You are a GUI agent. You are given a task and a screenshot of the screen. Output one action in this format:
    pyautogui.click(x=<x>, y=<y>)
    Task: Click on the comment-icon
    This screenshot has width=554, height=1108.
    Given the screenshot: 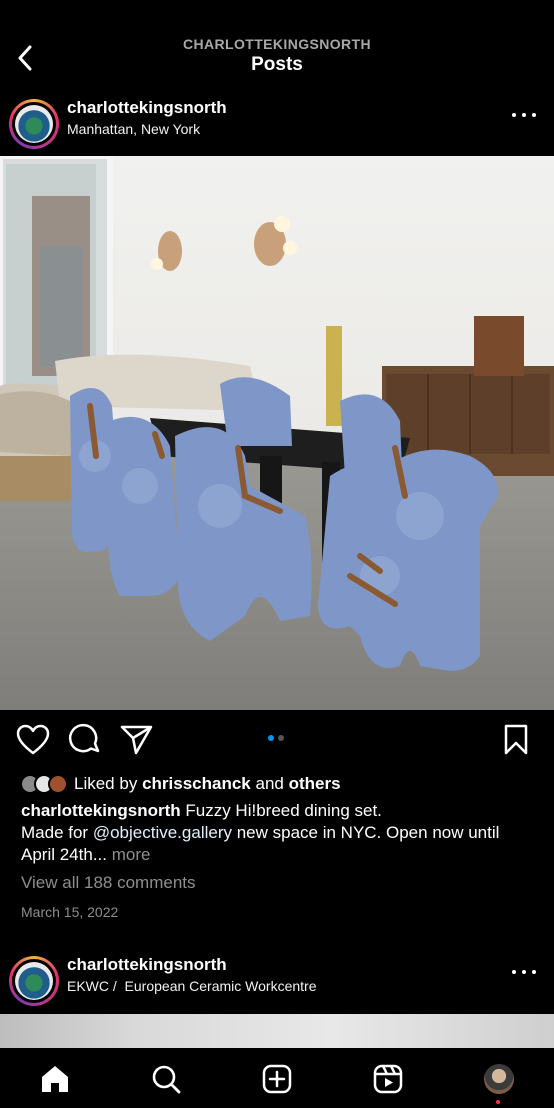 What is the action you would take?
    pyautogui.click(x=84, y=738)
    